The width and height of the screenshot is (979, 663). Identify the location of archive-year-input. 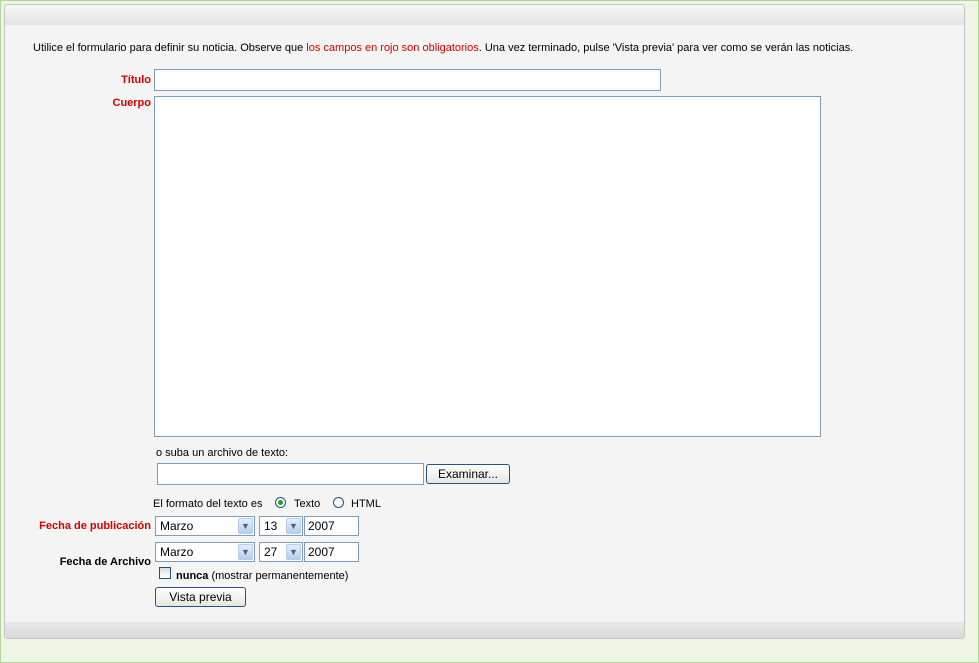
(331, 552).